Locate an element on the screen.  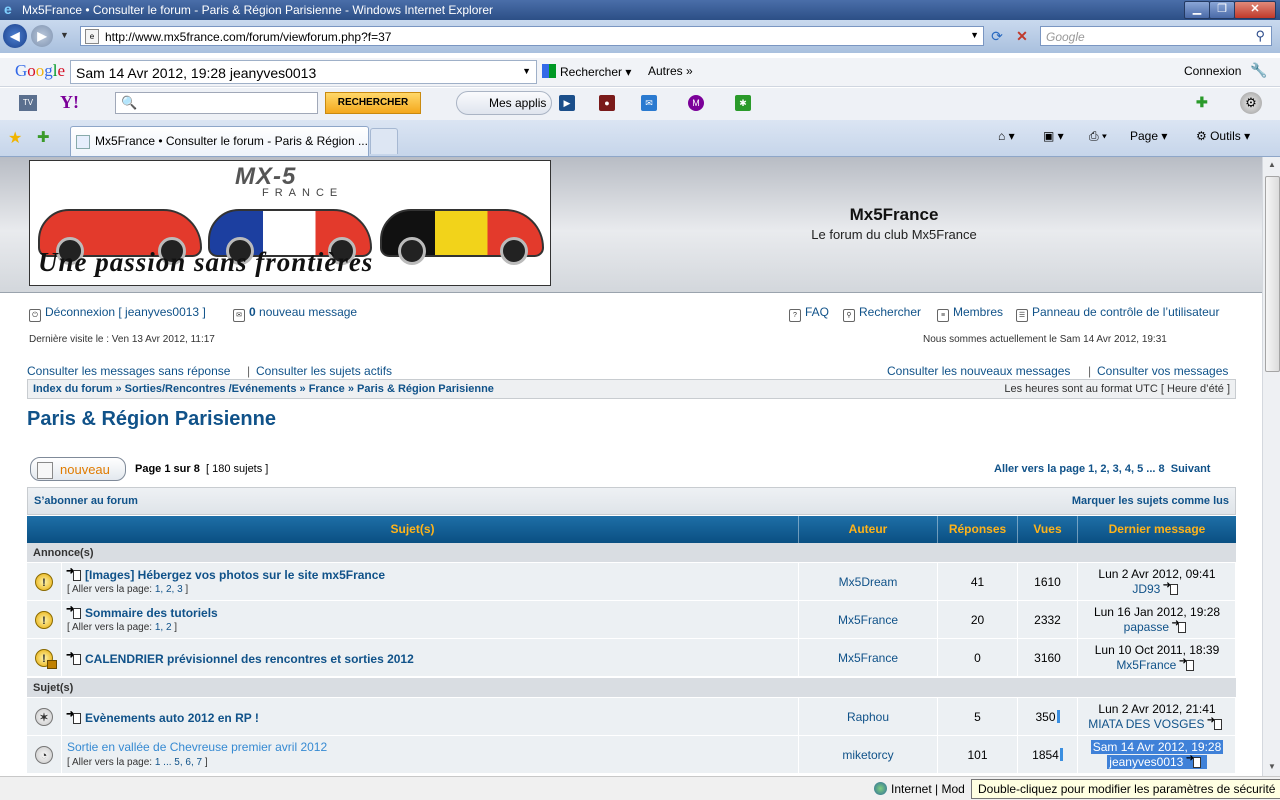
scrollbar-thumb is located at coordinates (1272, 274).